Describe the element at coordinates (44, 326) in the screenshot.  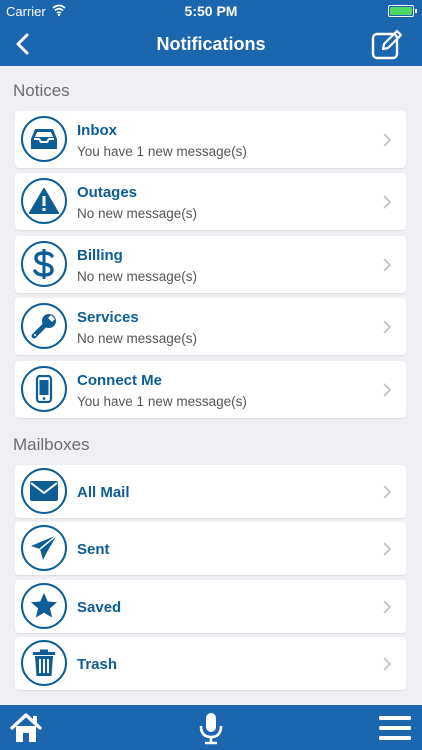
I see `wrench-icon` at that location.